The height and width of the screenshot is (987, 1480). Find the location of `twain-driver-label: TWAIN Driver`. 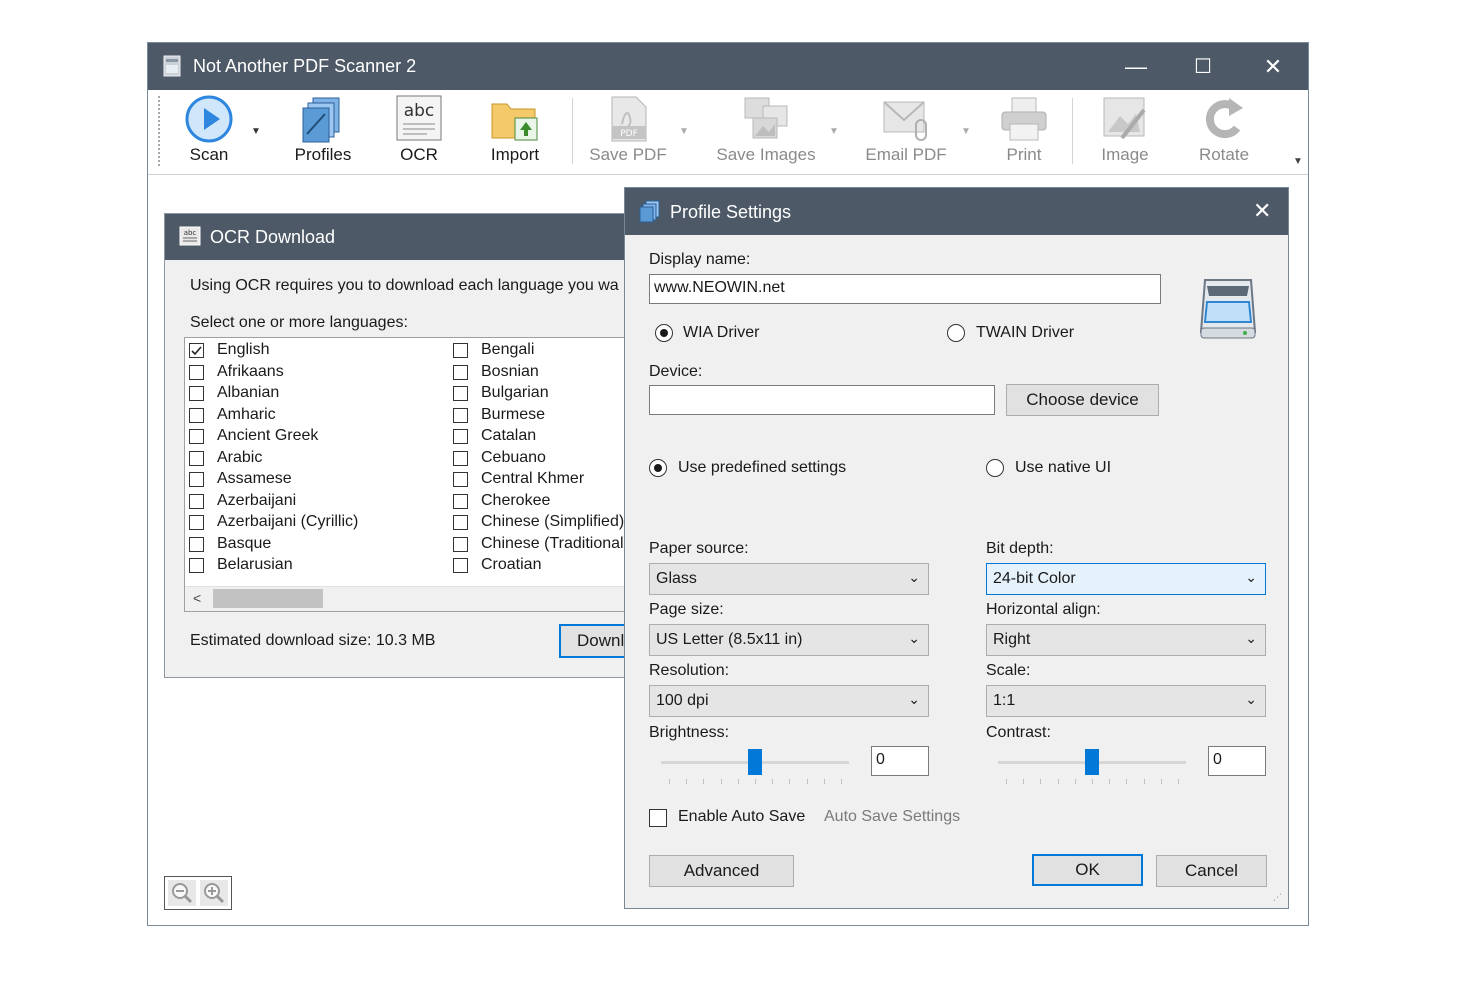

twain-driver-label: TWAIN Driver is located at coordinates (1025, 333).